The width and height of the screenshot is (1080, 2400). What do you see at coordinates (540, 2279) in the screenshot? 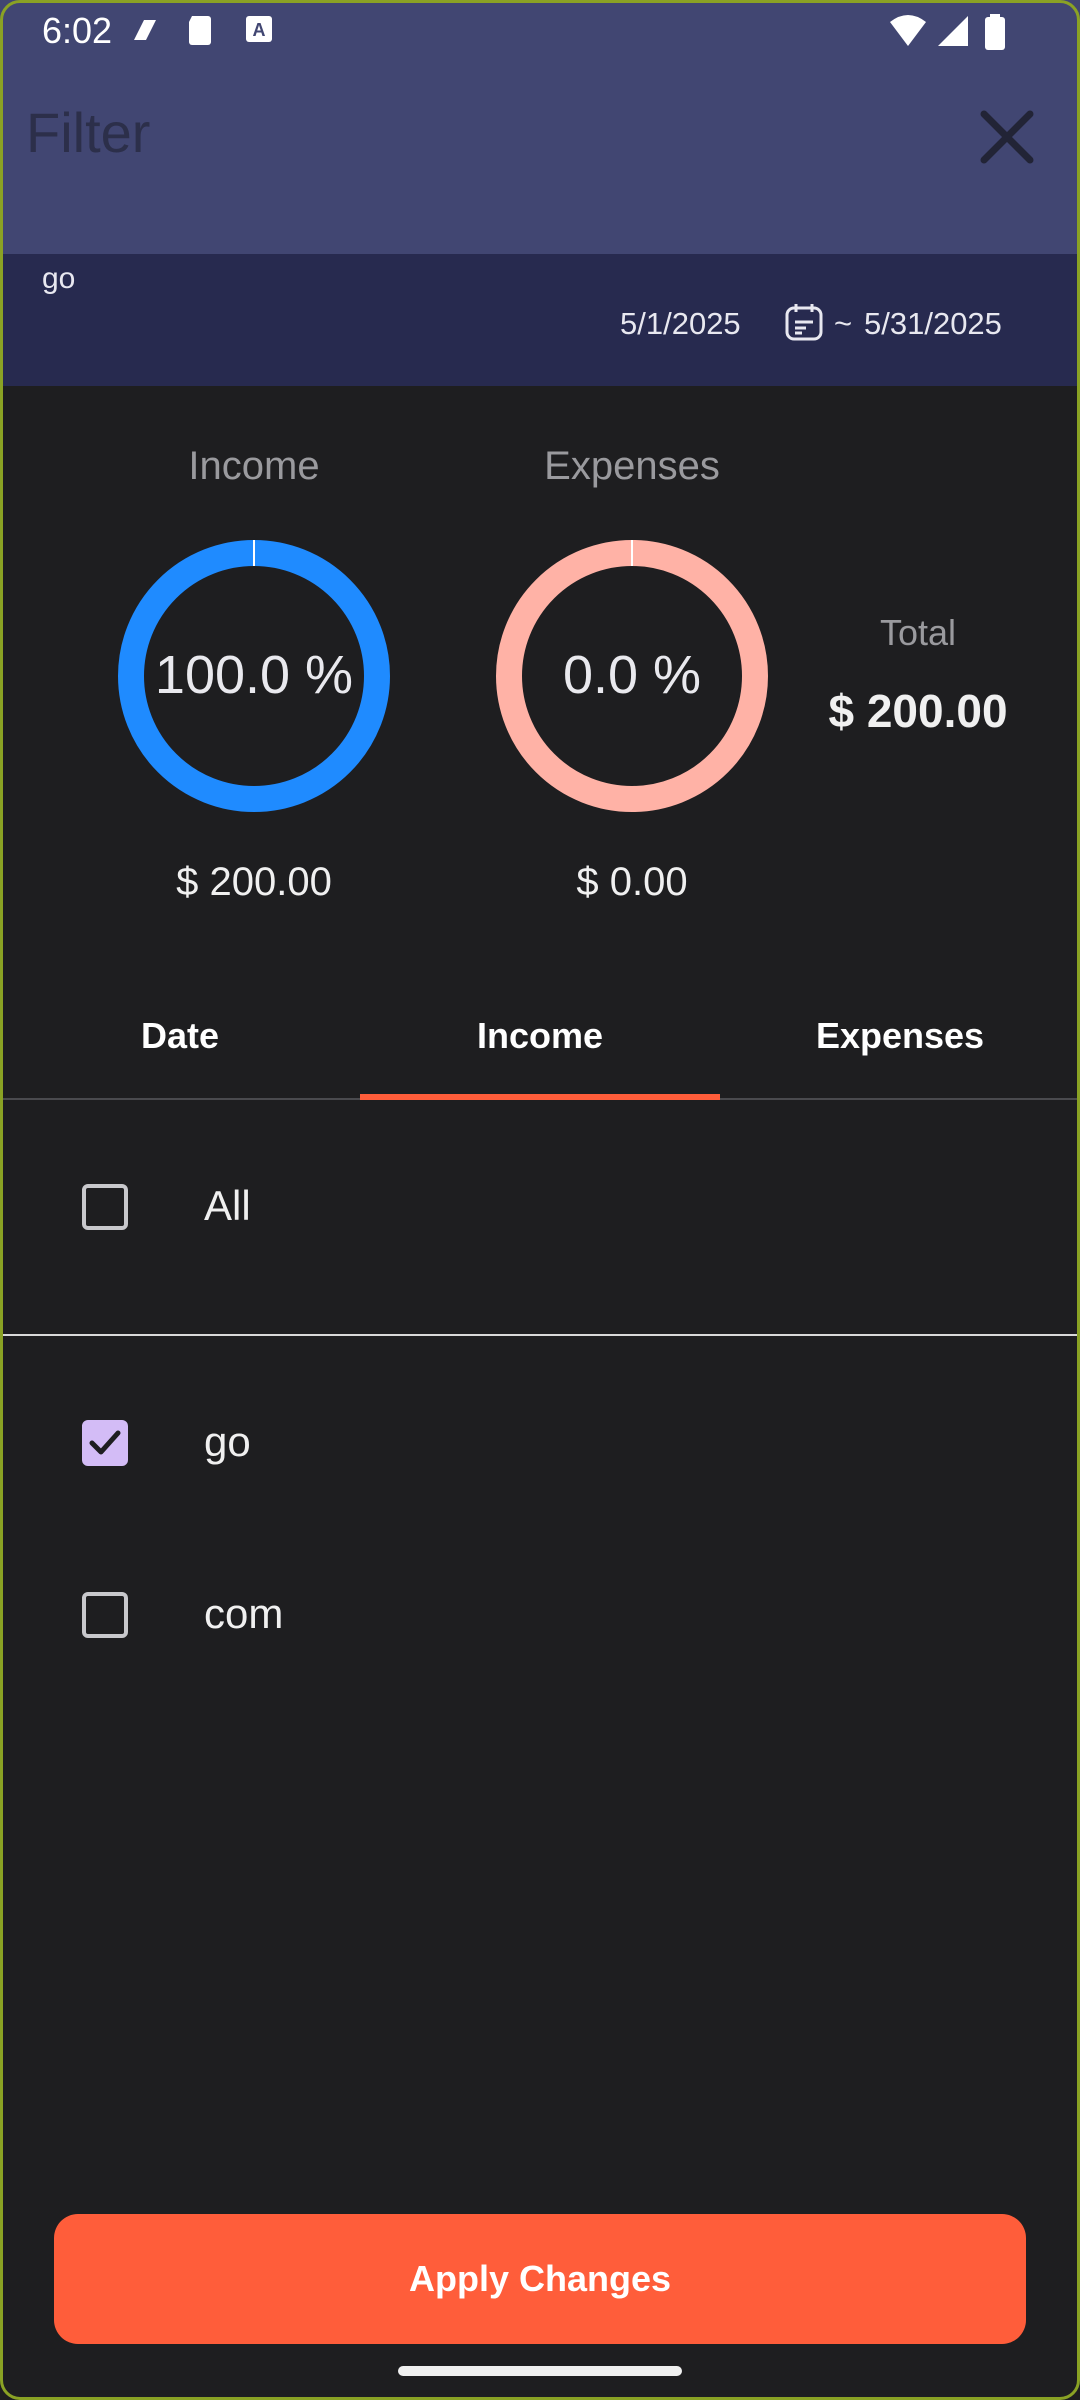
I see `apply-changes-button: Apply Changes` at bounding box center [540, 2279].